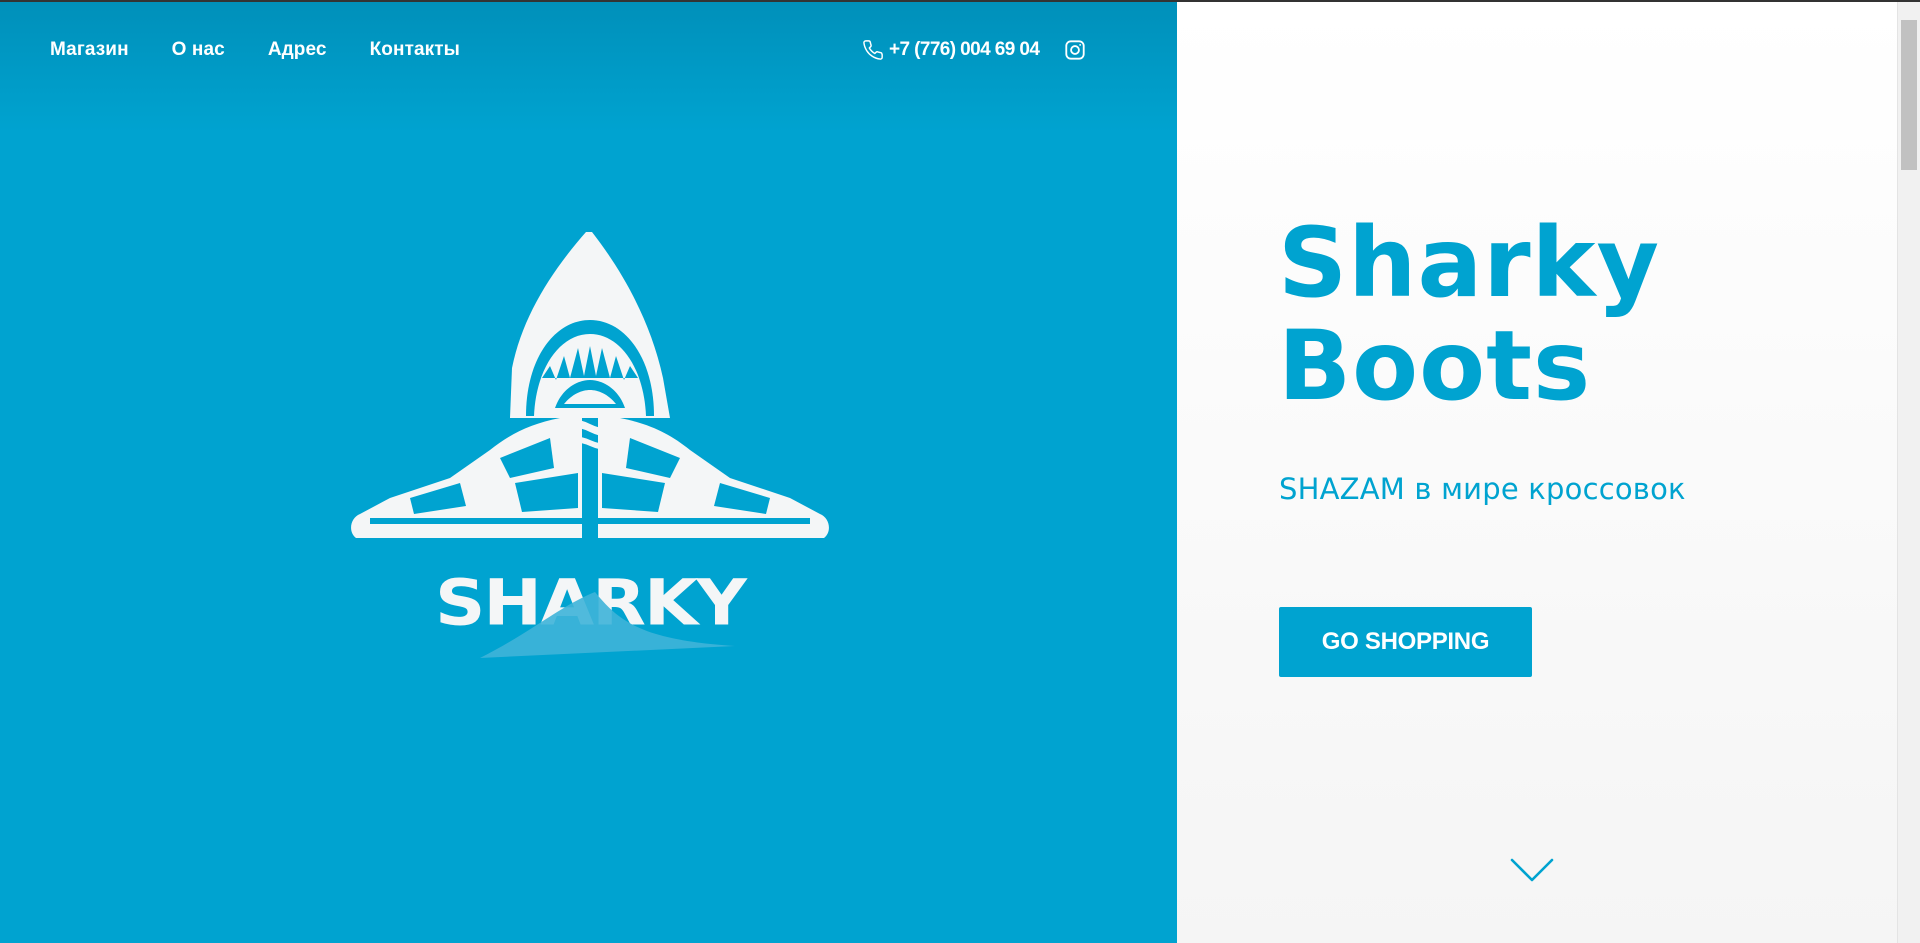  Describe the element at coordinates (415, 50) in the screenshot. I see `nav-item-contacts: Контакты` at that location.